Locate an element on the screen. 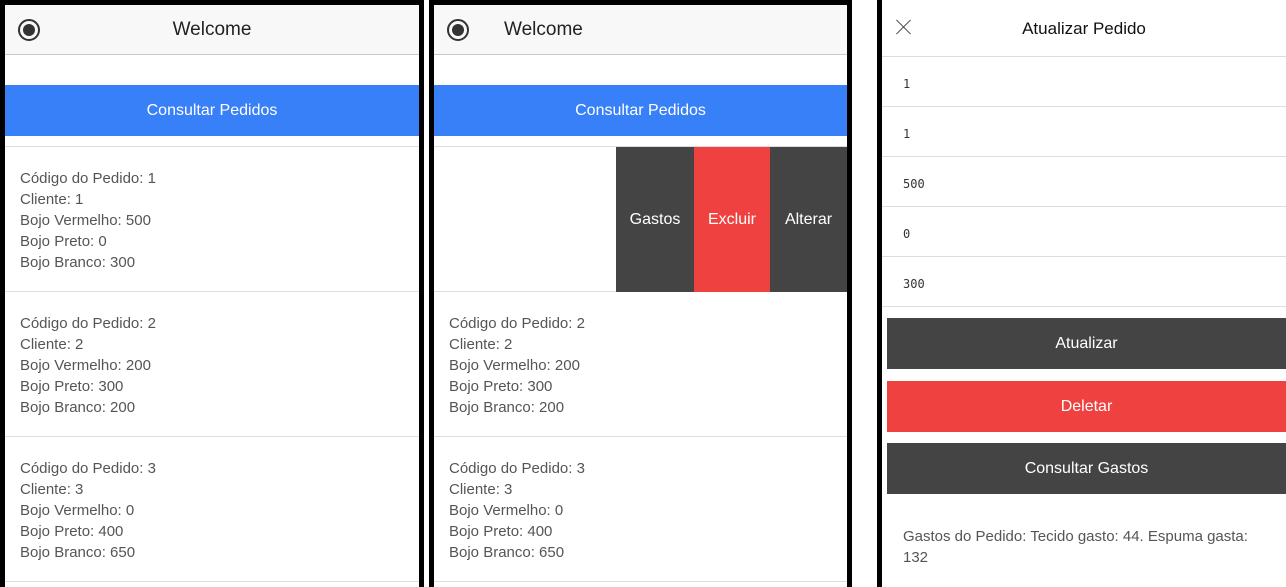  cliente-input is located at coordinates (1083, 134).